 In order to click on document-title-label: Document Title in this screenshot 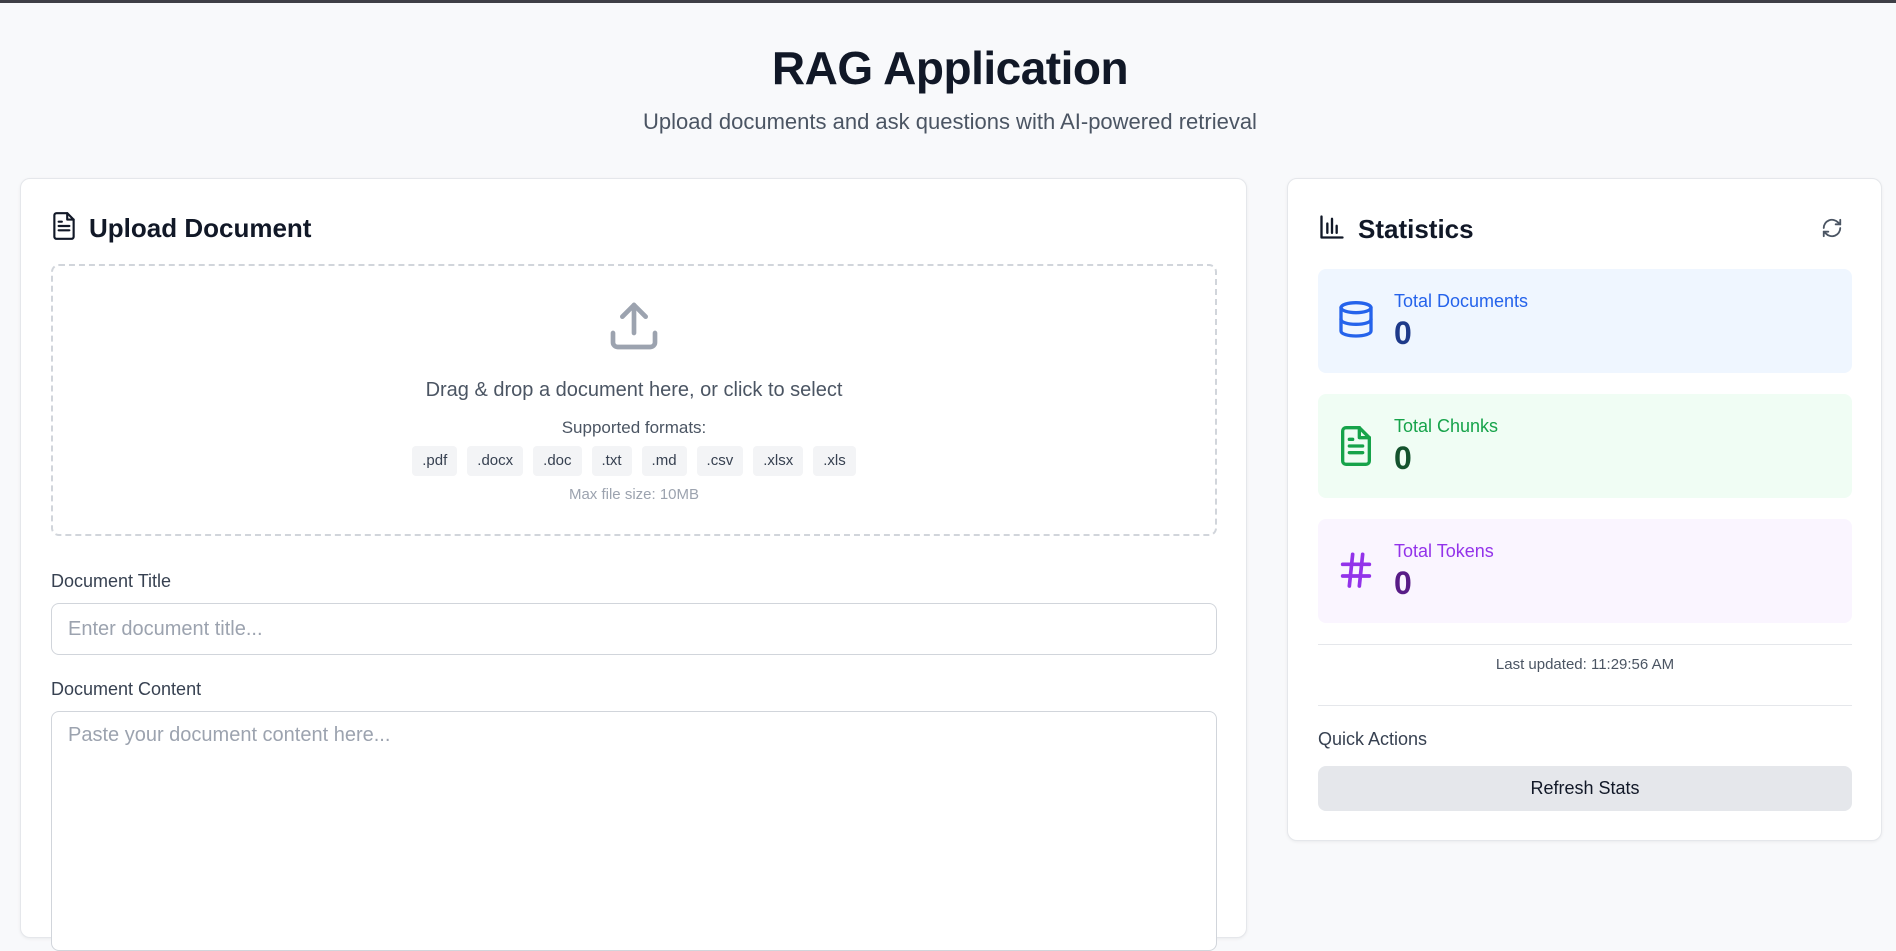, I will do `click(111, 581)`.